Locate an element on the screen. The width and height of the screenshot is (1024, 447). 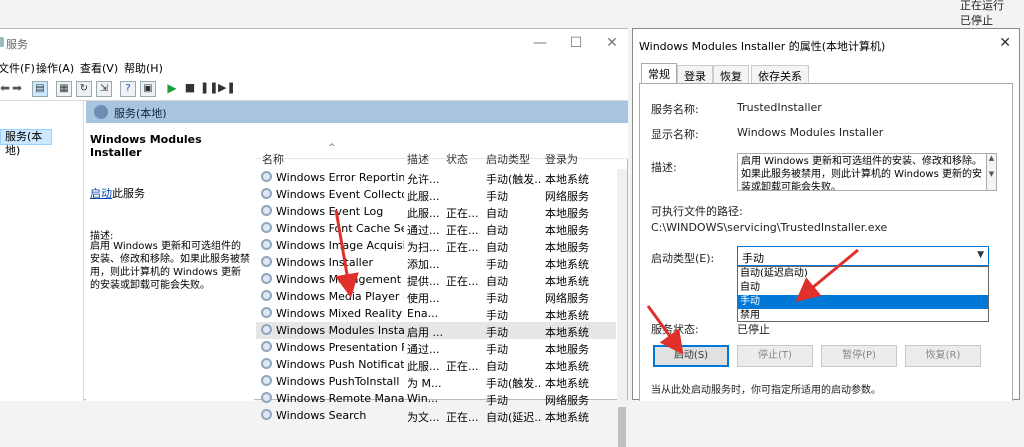
description-scrollbar: ▲ ▼ is located at coordinates (992, 172).